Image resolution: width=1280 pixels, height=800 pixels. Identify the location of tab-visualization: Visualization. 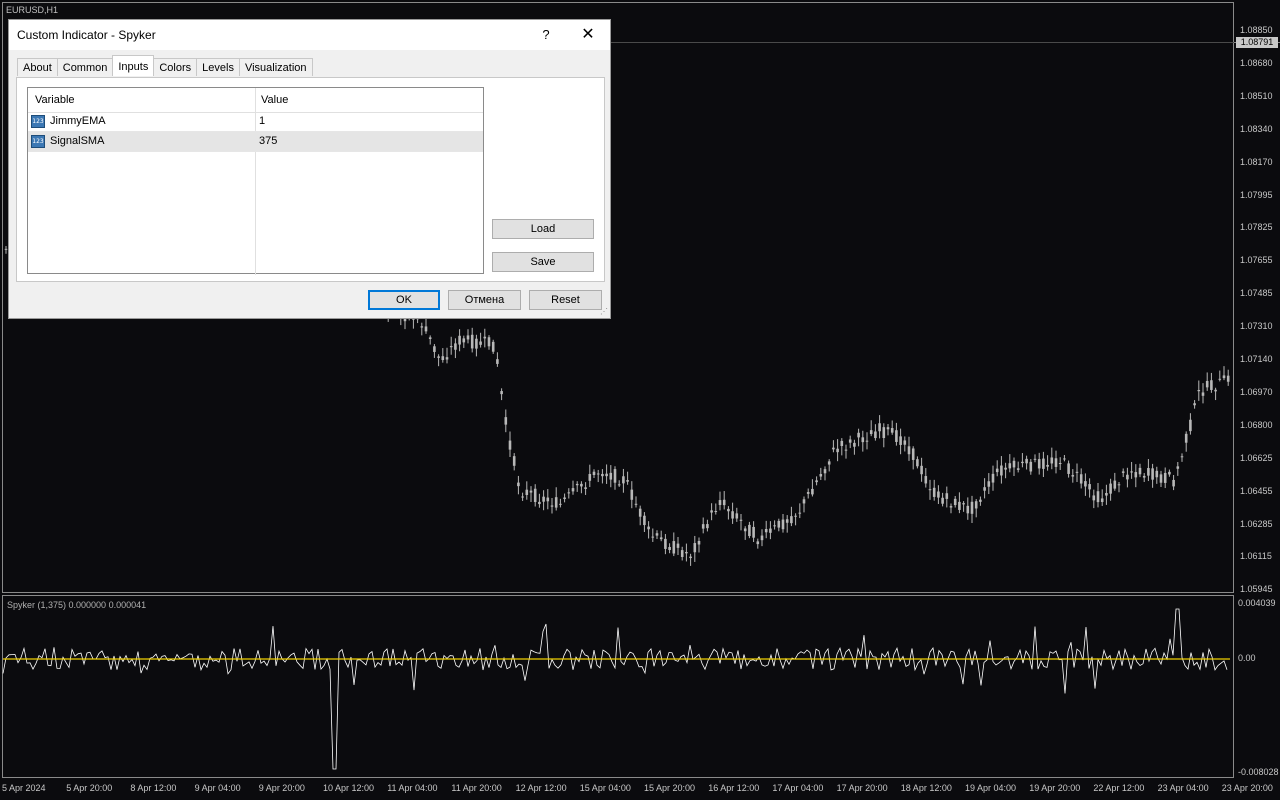
(275, 67).